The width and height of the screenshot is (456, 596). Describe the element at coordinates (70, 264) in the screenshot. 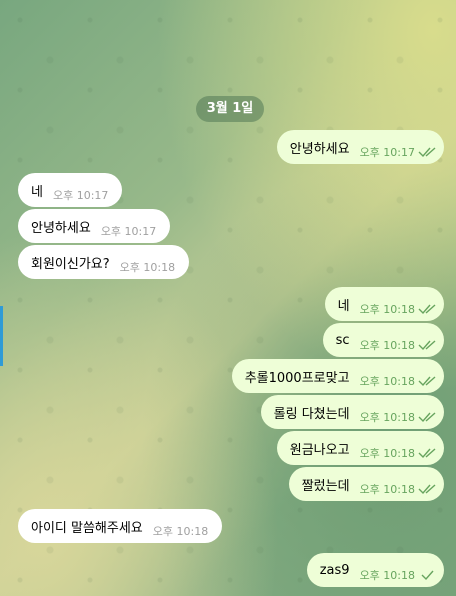

I see `message-text: 회원이신가요?` at that location.